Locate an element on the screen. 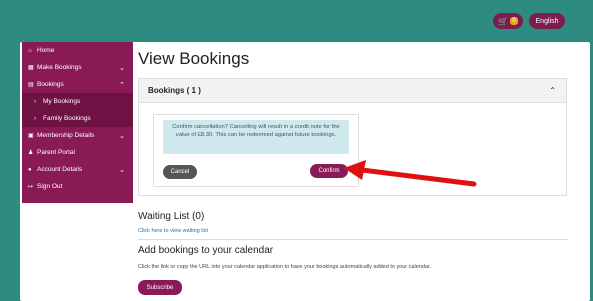 The width and height of the screenshot is (593, 301). red-arrow-annotation is located at coordinates (410, 173).